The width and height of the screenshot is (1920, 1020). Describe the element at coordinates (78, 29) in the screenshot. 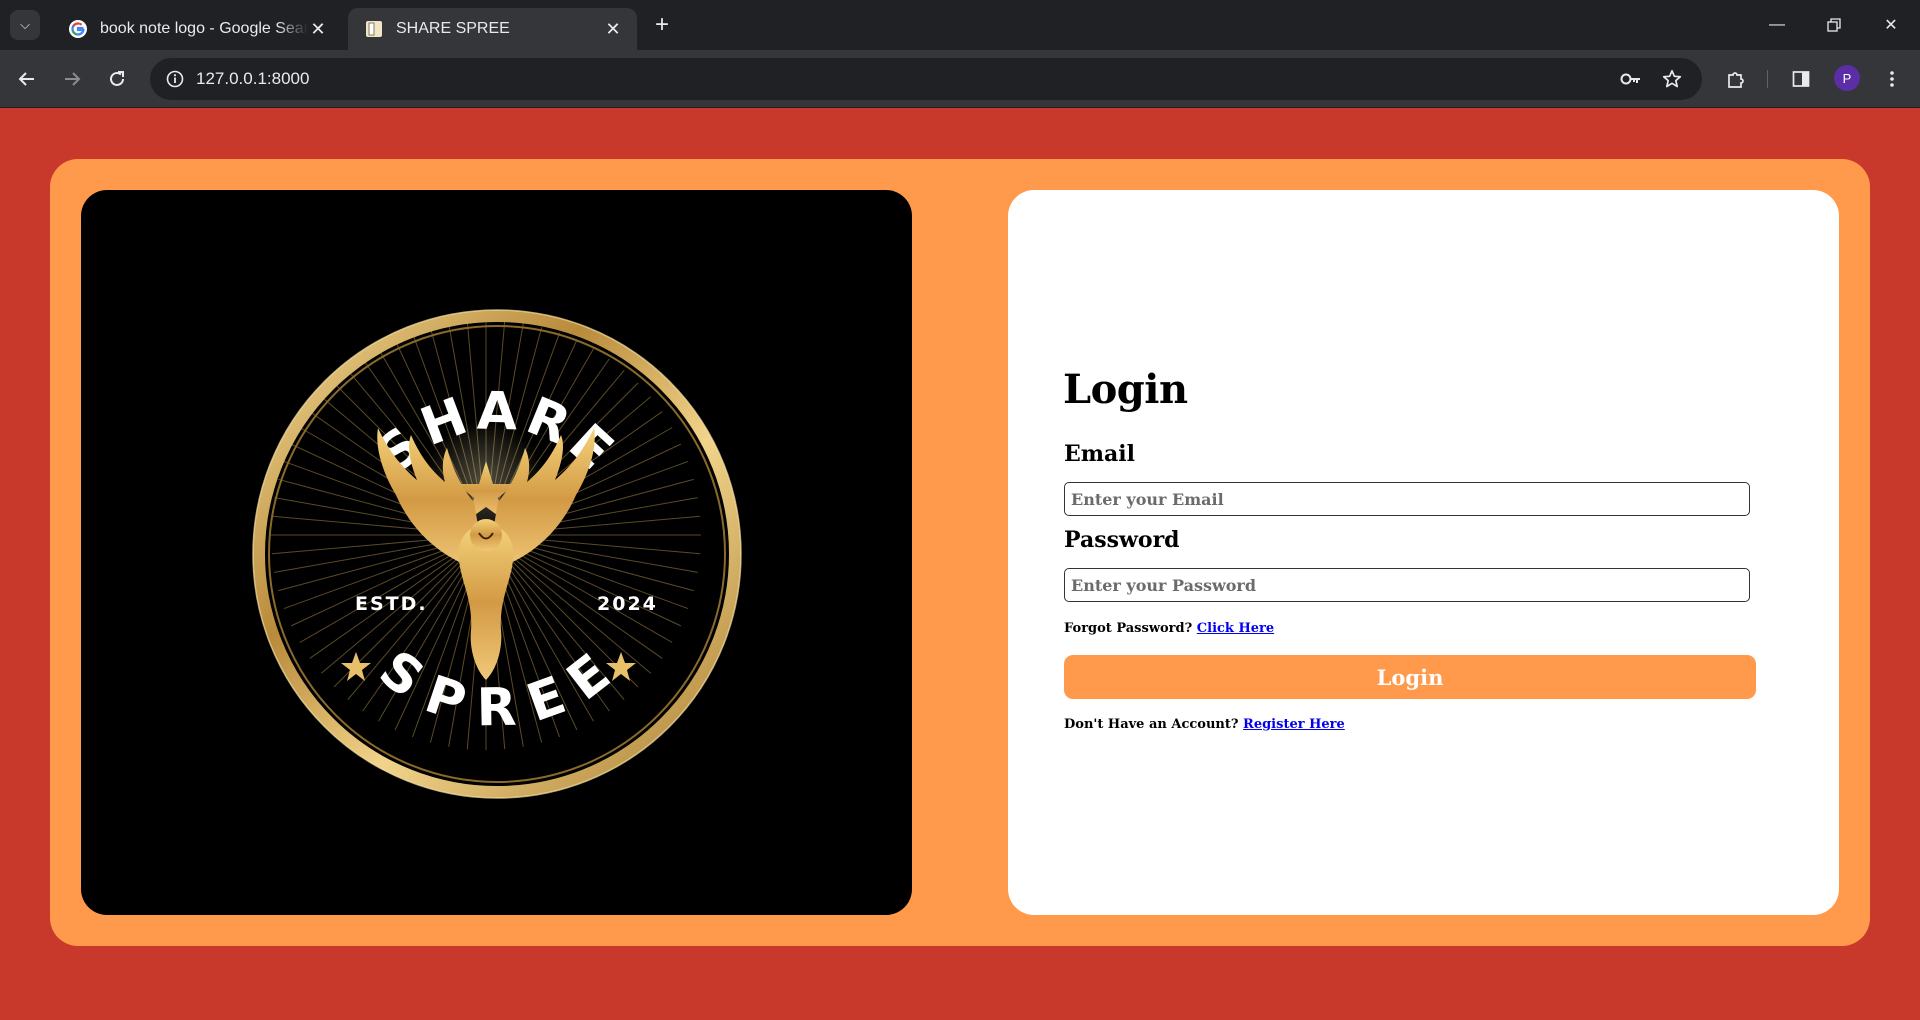

I see `google-g-icon` at that location.